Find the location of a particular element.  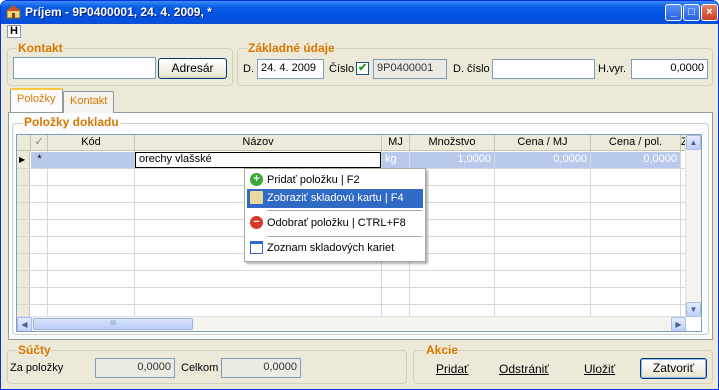

minimize-icon: _ is located at coordinates (673, 12).